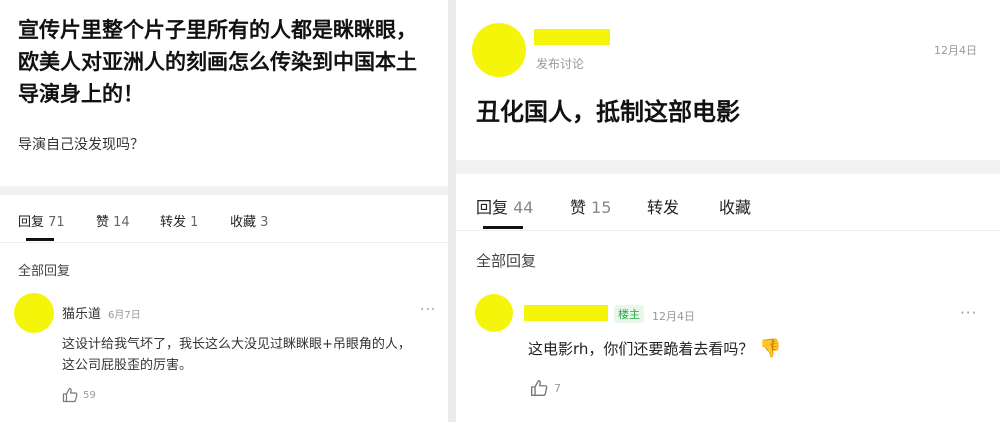 This screenshot has height=422, width=1000. What do you see at coordinates (560, 64) in the screenshot?
I see `post-meta: 发布讨论` at bounding box center [560, 64].